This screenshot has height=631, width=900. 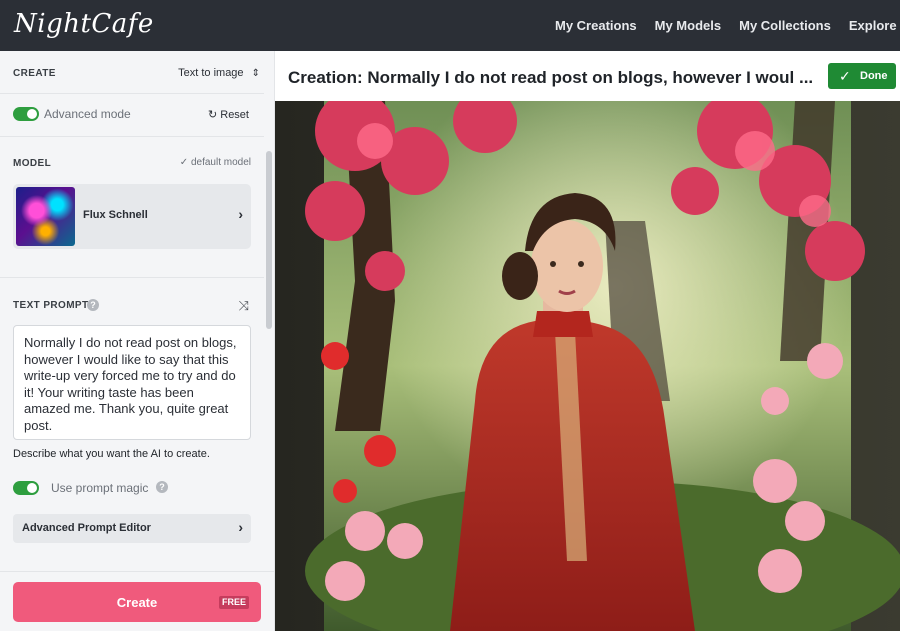 What do you see at coordinates (132, 306) in the screenshot?
I see `text-prompt-header-row: TEXT PROMPT ? ⤨` at bounding box center [132, 306].